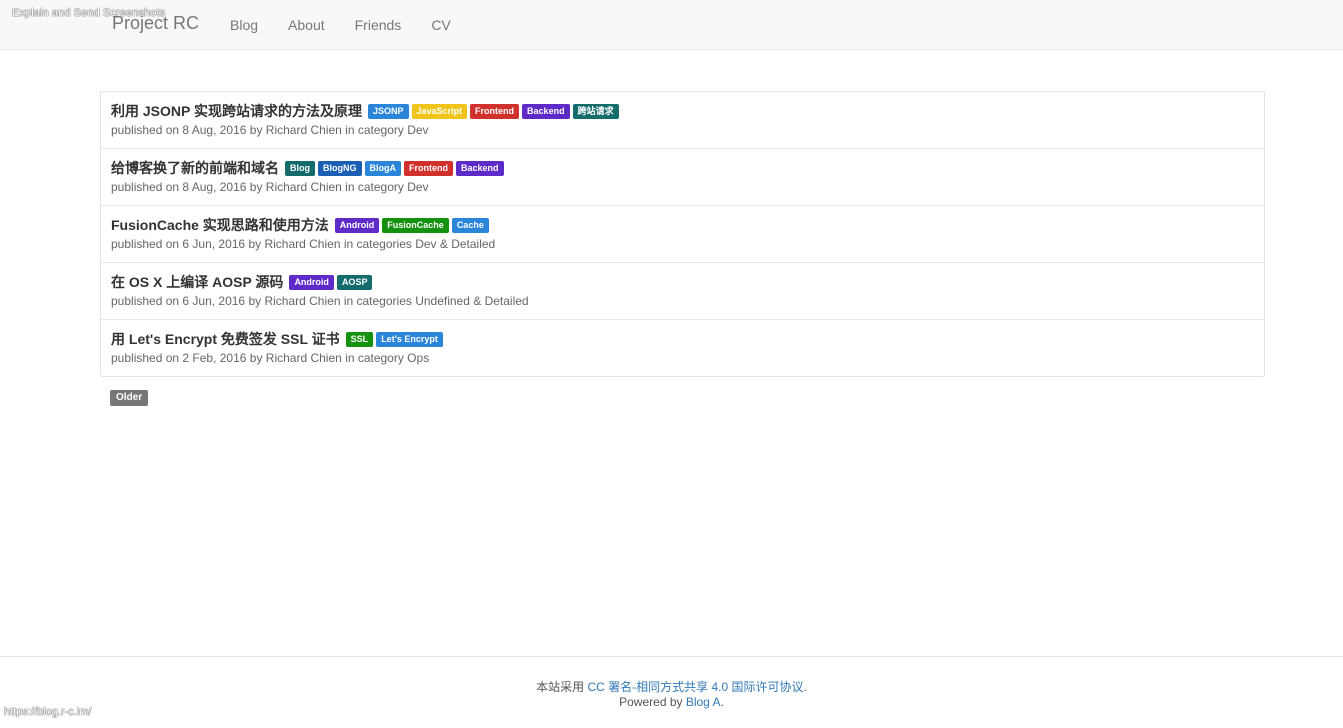 This screenshot has width=1343, height=728. I want to click on older-posts-button: Older, so click(129, 398).